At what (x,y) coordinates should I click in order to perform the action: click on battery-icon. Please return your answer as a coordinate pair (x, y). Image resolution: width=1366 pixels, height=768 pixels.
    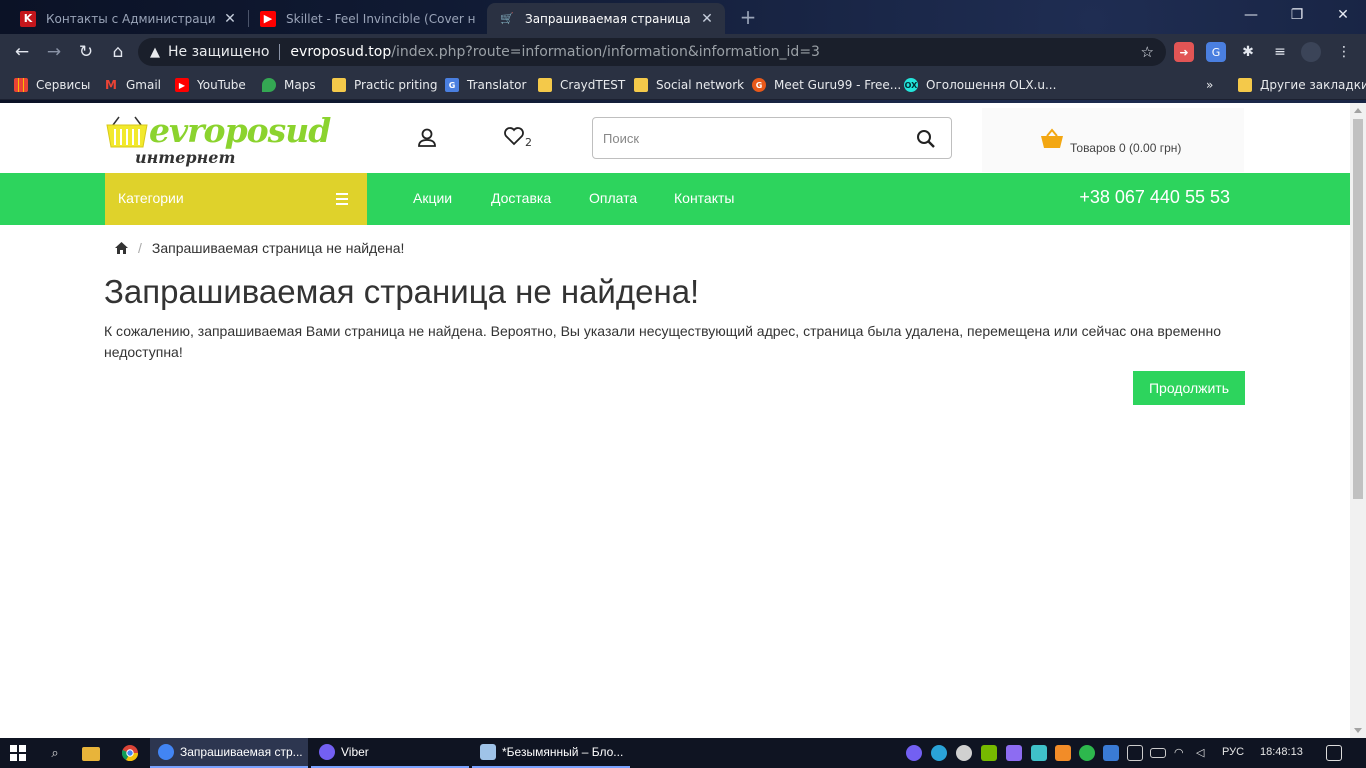
    Looking at the image, I should click on (1158, 753).